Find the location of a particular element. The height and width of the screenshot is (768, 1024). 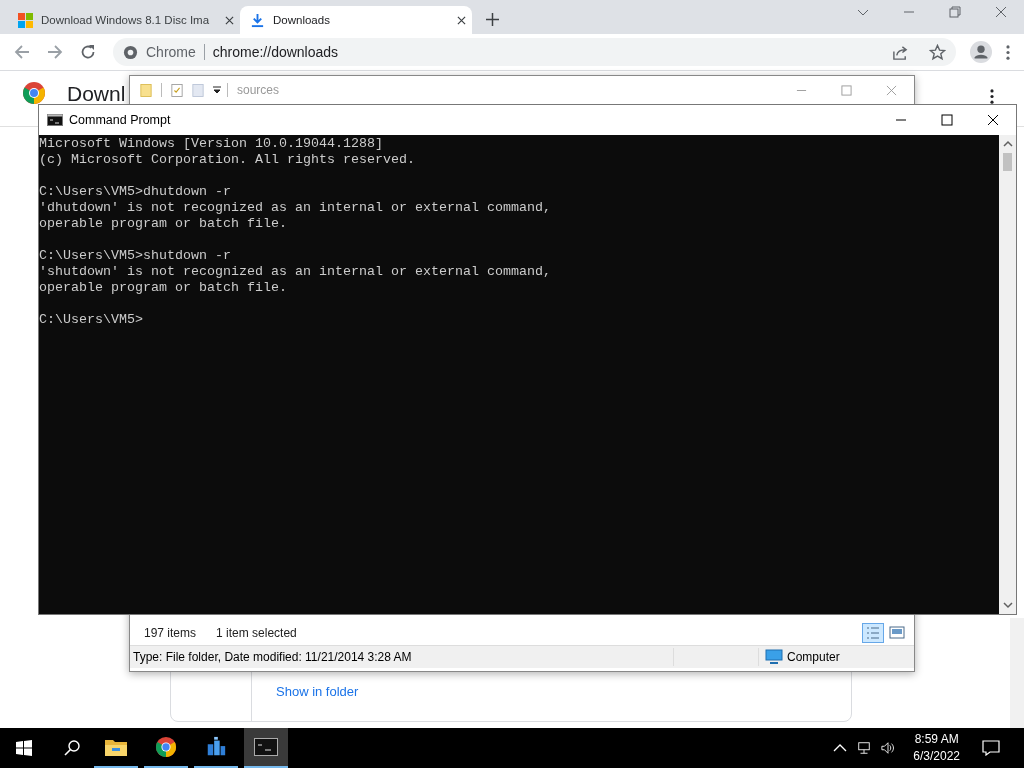

browser-tab: Download Windows 8.1 Disc Ima is located at coordinates (124, 20).